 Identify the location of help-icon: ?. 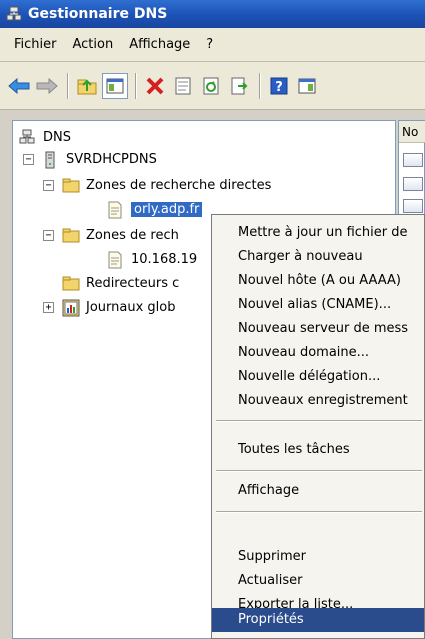
(279, 86).